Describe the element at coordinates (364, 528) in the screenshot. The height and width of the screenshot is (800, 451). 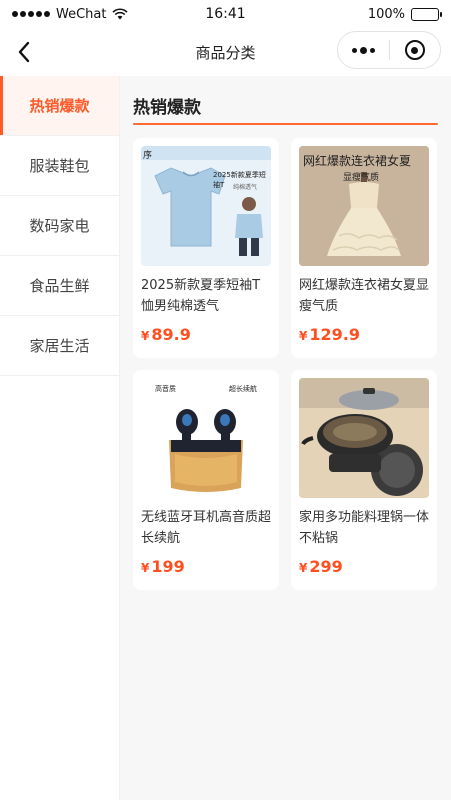
I see `product-name: 家用多功能料理锅一体不粘锅` at that location.